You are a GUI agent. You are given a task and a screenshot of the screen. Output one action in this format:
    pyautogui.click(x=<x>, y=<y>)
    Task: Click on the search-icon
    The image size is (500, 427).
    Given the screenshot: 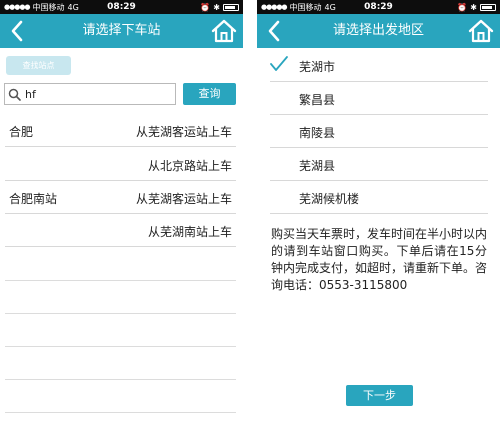 What is the action you would take?
    pyautogui.click(x=14, y=94)
    